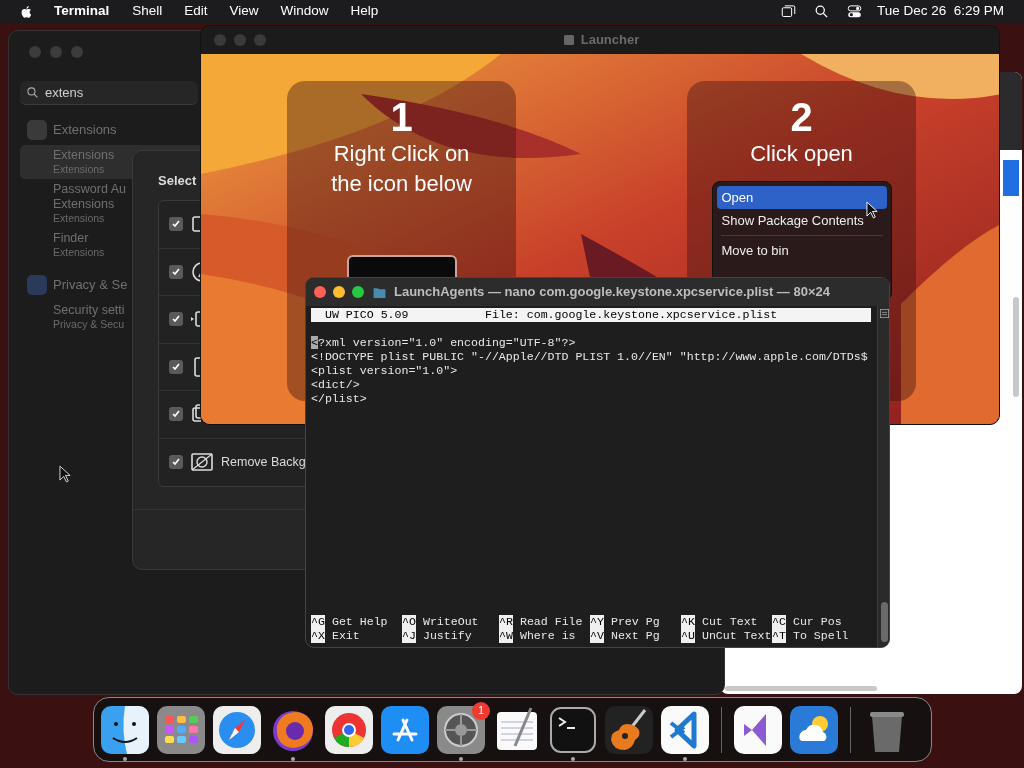 The height and width of the screenshot is (768, 1024). Describe the element at coordinates (779, 636) in the screenshot. I see `shortcut-key: ^T` at that location.